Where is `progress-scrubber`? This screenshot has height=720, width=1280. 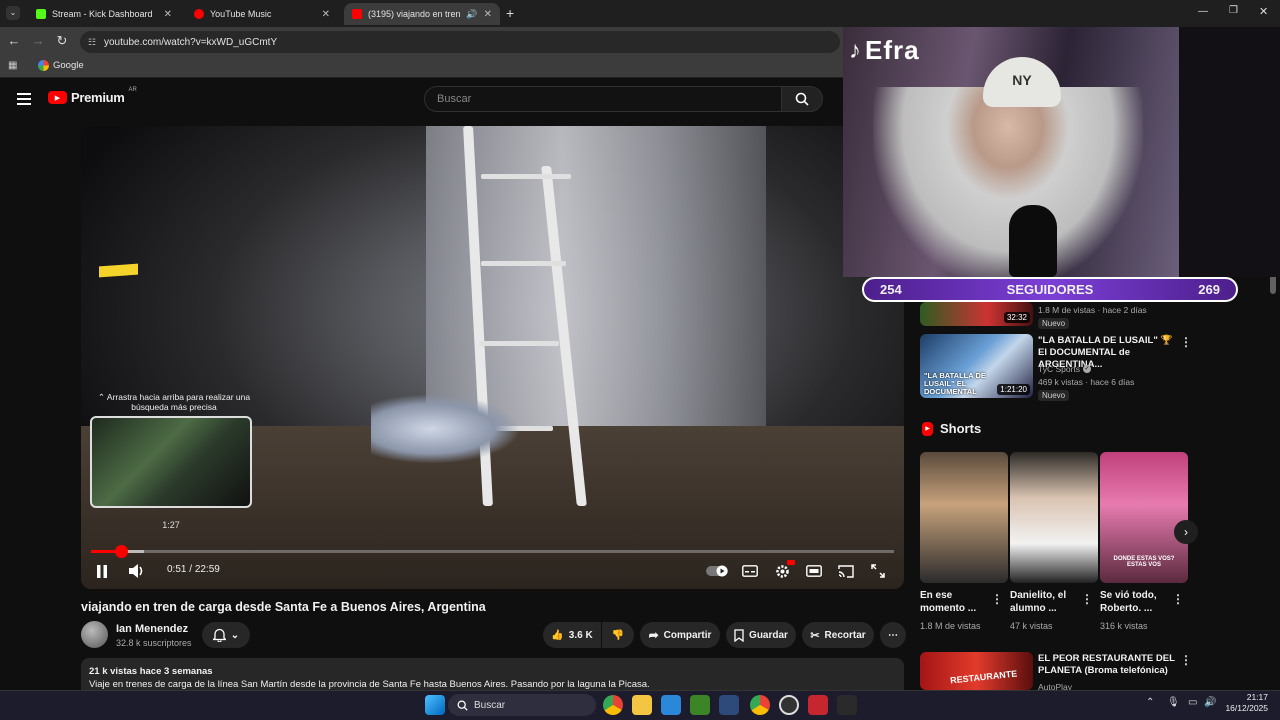
progress-scrubber is located at coordinates (121, 551).